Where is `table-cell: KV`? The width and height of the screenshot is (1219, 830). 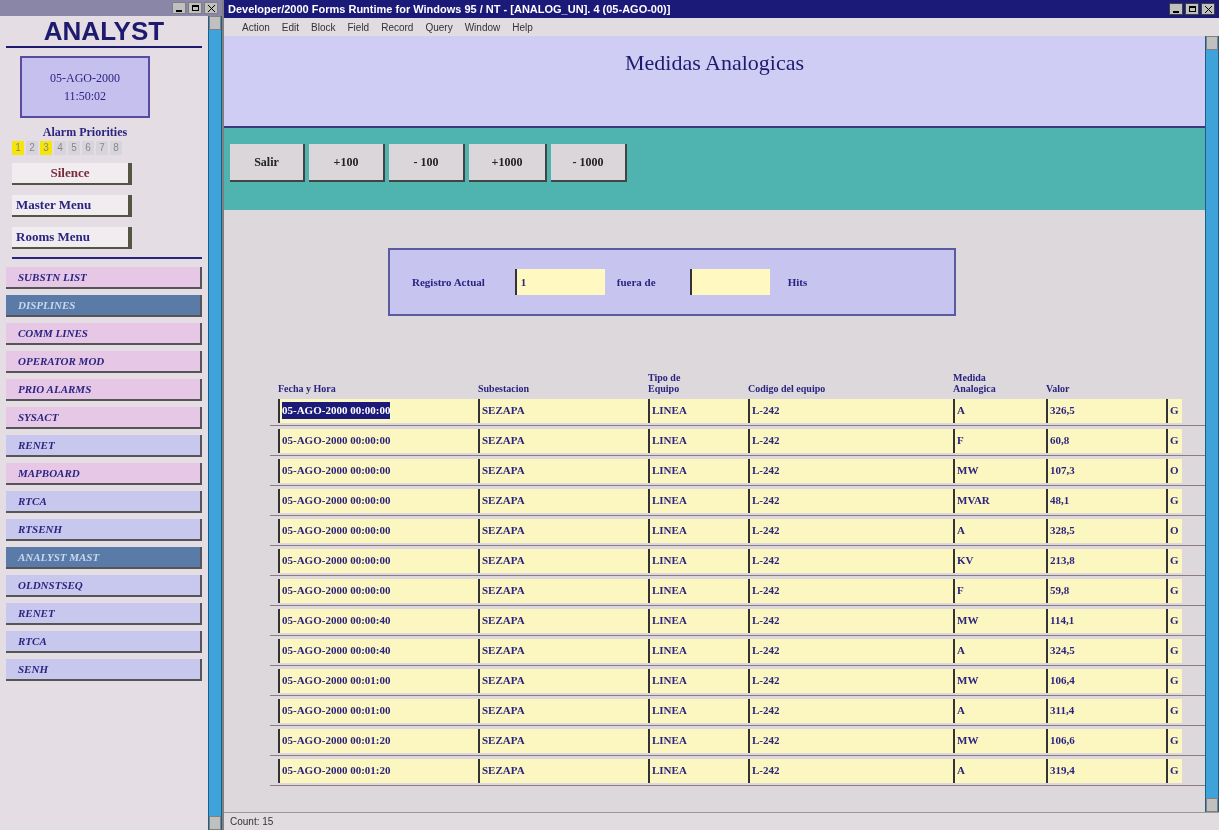
table-cell: KV is located at coordinates (999, 560).